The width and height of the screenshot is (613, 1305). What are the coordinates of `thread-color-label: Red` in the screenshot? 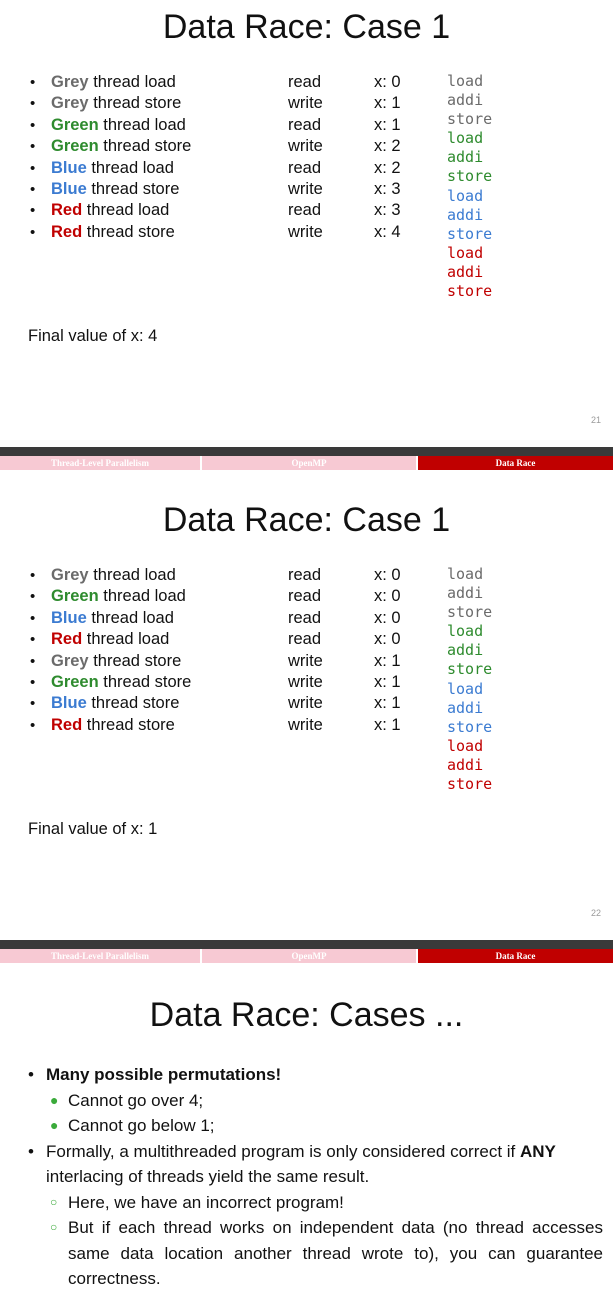 It's located at (67, 724).